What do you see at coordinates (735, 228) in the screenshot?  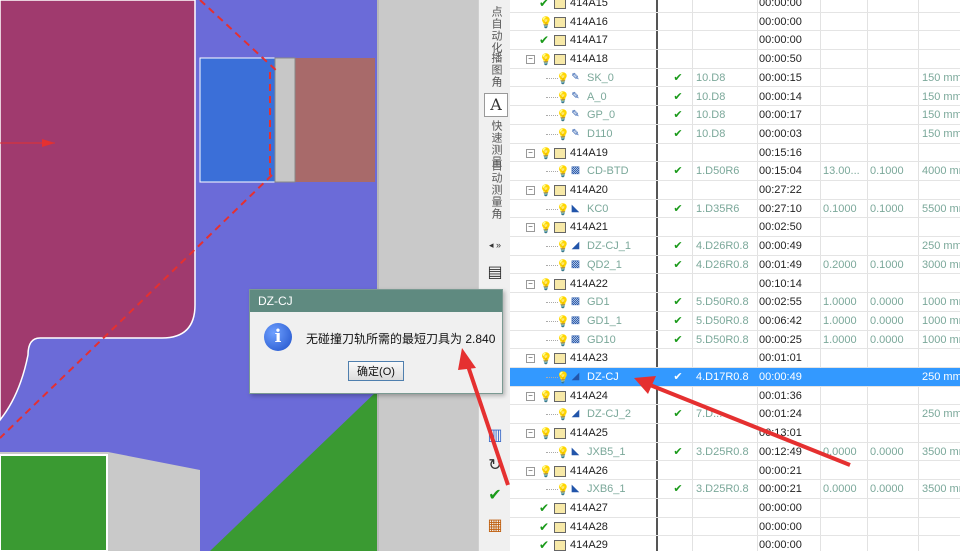 I see `tree-row-group: − 💡 414A21 00:02:50` at bounding box center [735, 228].